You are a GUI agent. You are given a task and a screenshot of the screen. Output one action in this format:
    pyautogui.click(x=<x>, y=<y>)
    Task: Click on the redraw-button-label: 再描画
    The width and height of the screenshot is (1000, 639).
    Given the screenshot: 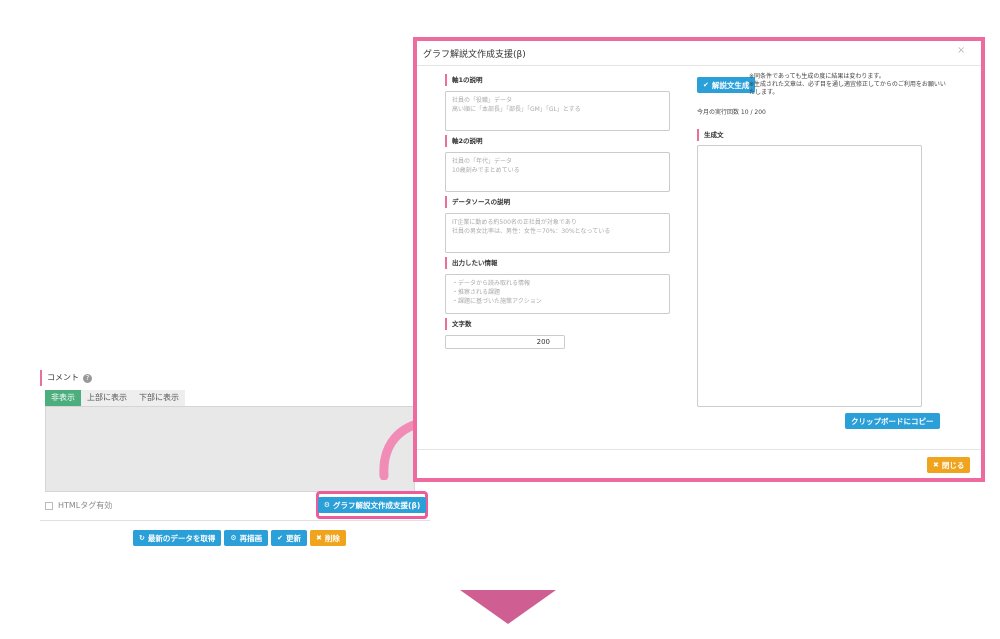 What is the action you would take?
    pyautogui.click(x=251, y=538)
    